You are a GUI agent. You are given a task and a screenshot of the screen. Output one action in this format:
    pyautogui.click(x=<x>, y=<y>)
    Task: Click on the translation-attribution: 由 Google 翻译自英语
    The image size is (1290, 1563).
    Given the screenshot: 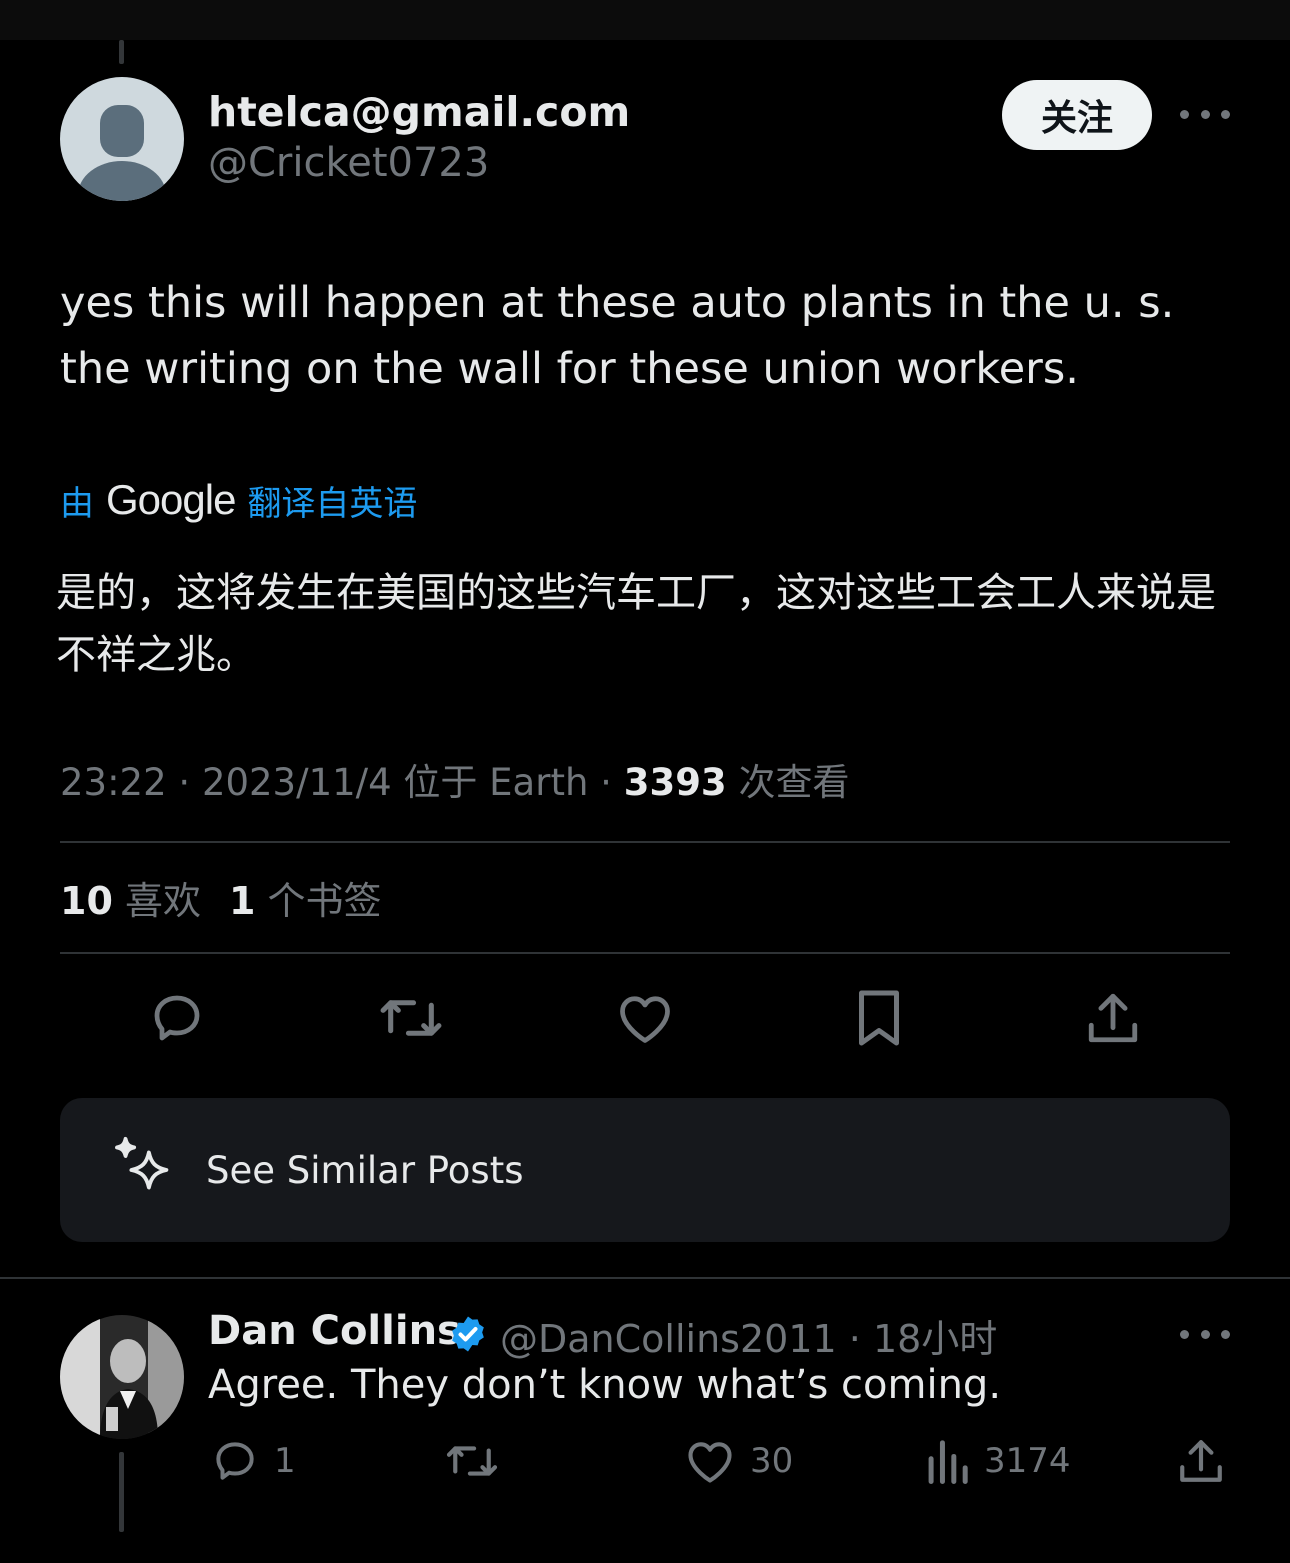 What is the action you would take?
    pyautogui.click(x=238, y=500)
    